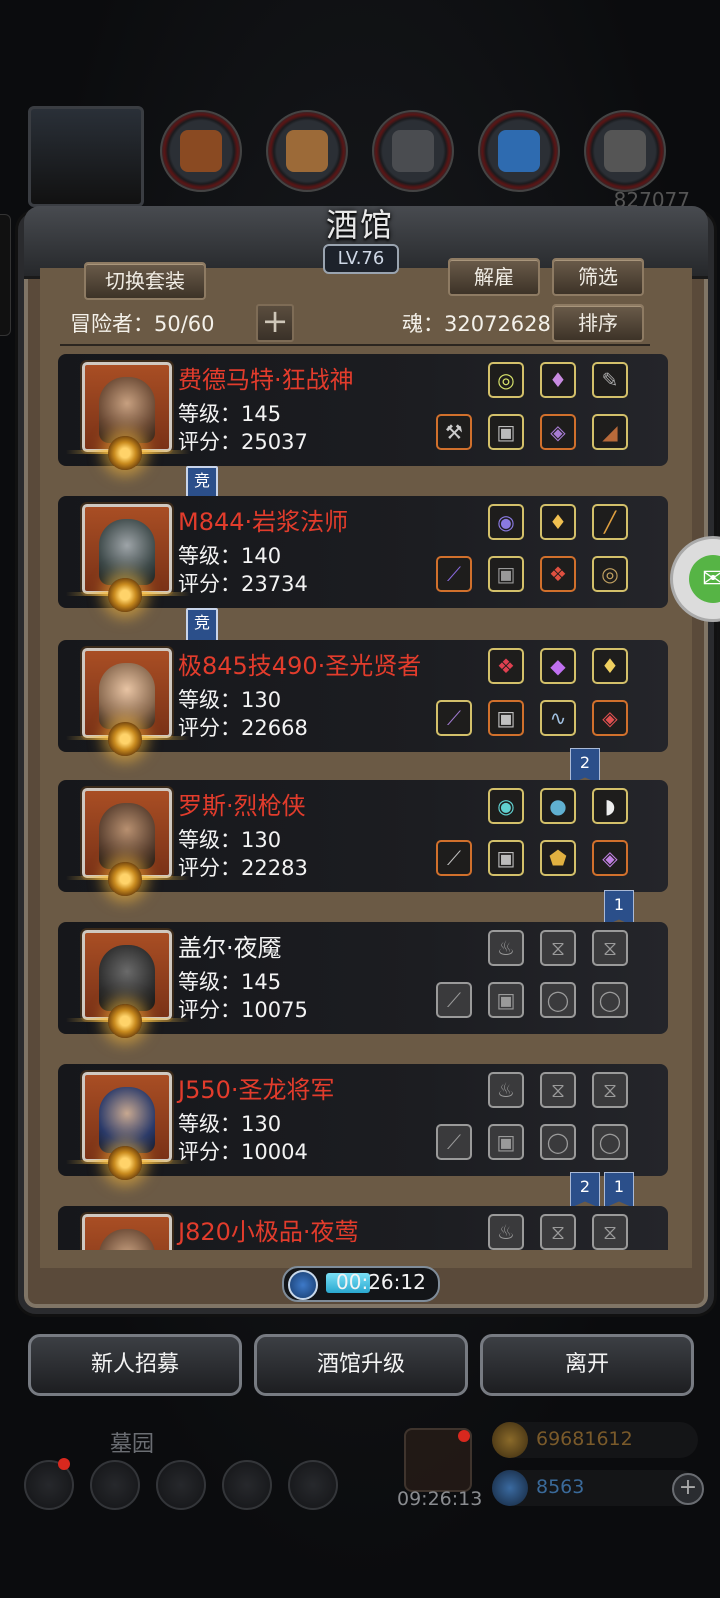  I want to click on wand-icon: ╱, so click(610, 522).